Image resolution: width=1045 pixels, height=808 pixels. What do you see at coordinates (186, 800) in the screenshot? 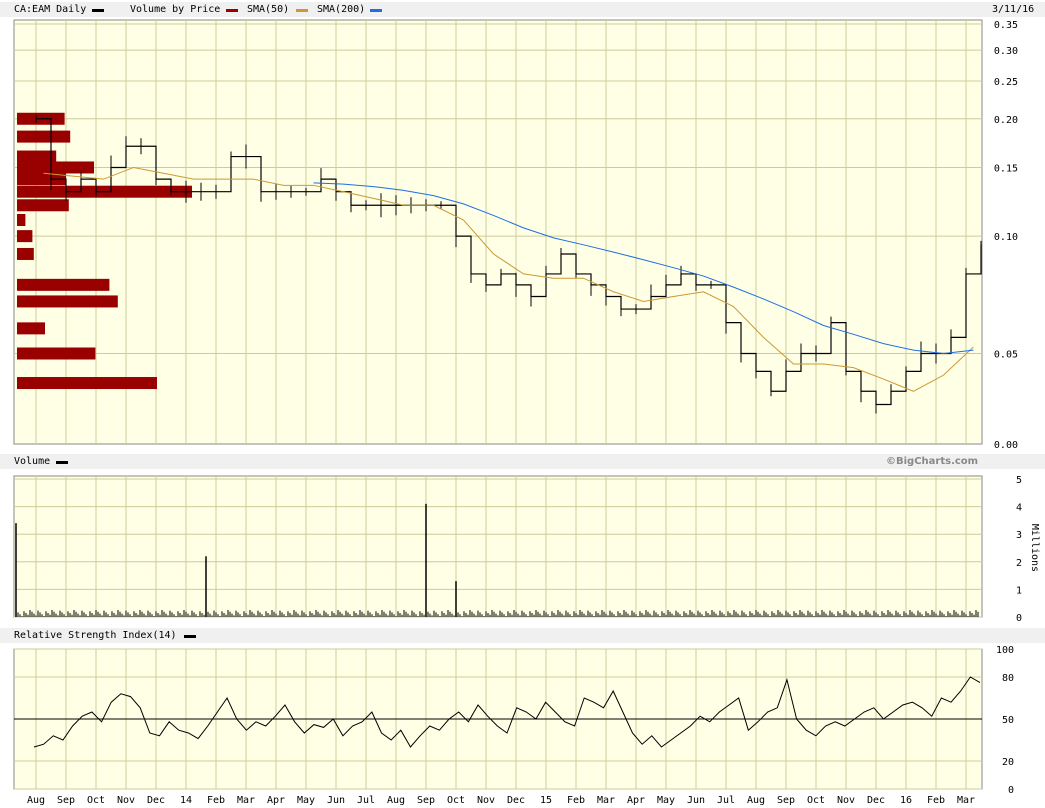
I see `x-tick-label: 14` at bounding box center [186, 800].